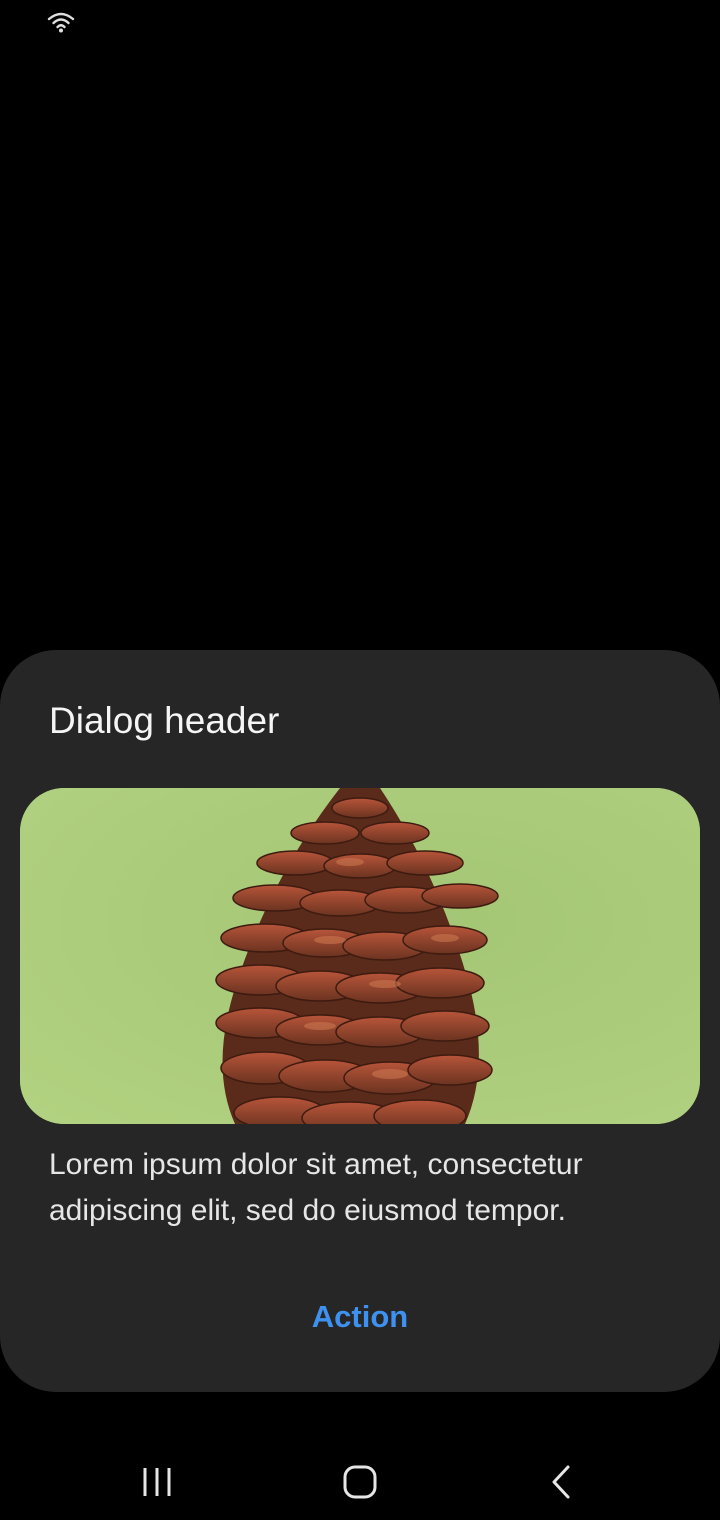 The height and width of the screenshot is (1520, 720). Describe the element at coordinates (61, 22) in the screenshot. I see `wifi-icon` at that location.